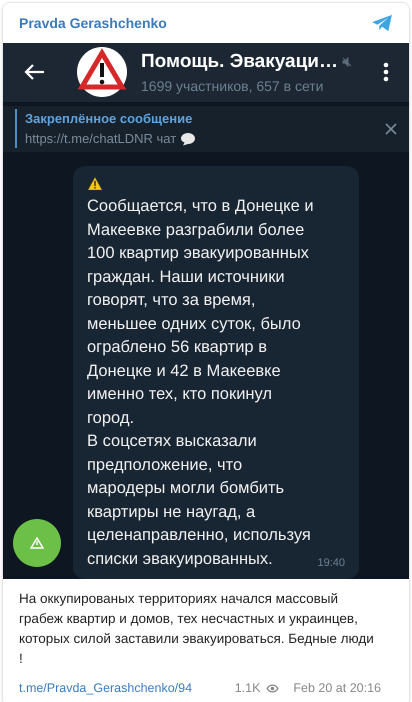 The width and height of the screenshot is (412, 702). Describe the element at coordinates (109, 119) in the screenshot. I see `pinned-title: Закреплённое сообщение` at that location.